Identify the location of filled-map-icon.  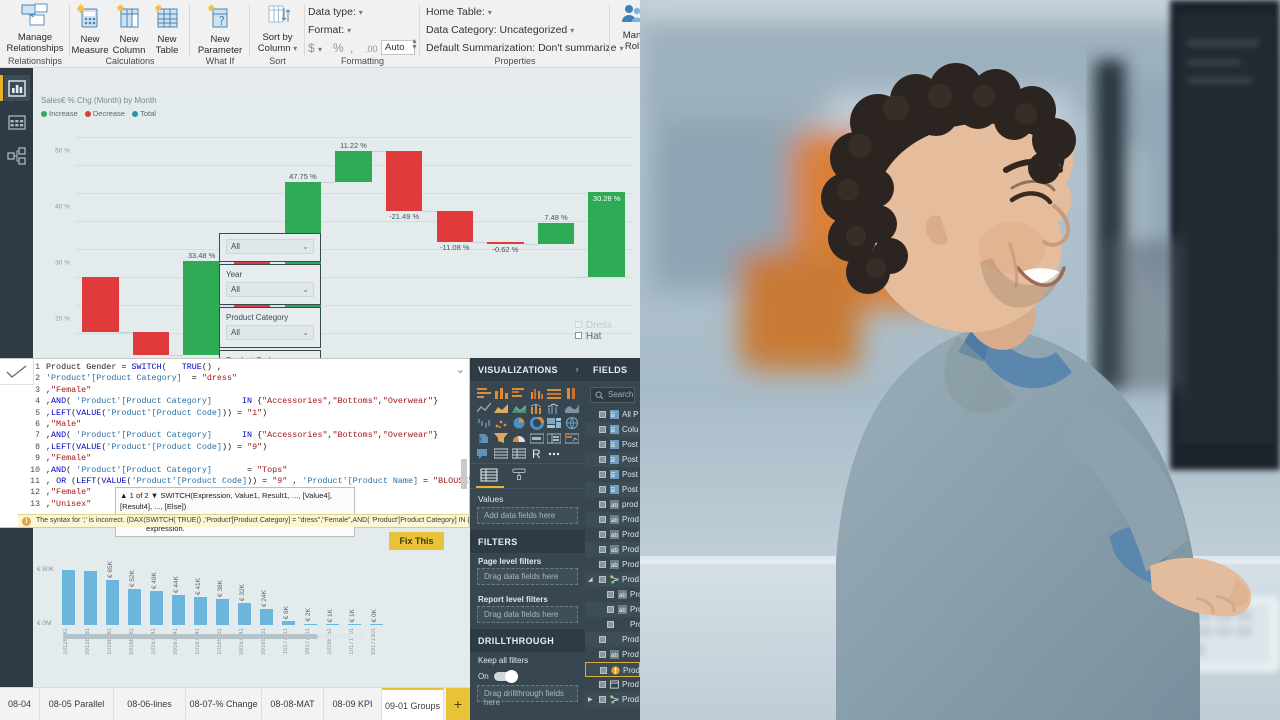
(484, 438).